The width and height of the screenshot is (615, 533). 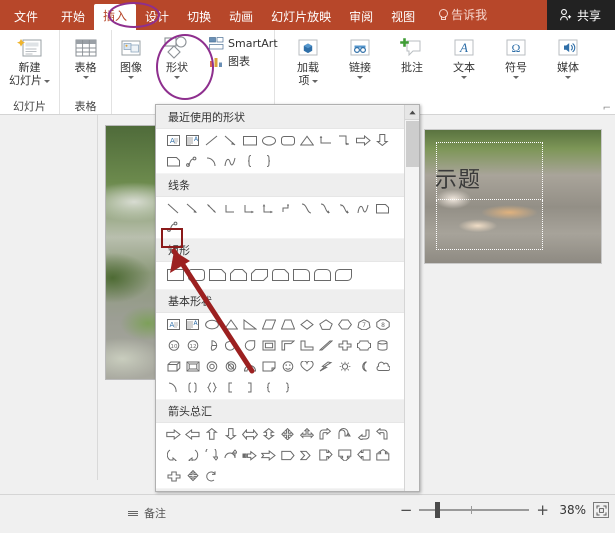 I want to click on zoom-slider, so click(x=474, y=510).